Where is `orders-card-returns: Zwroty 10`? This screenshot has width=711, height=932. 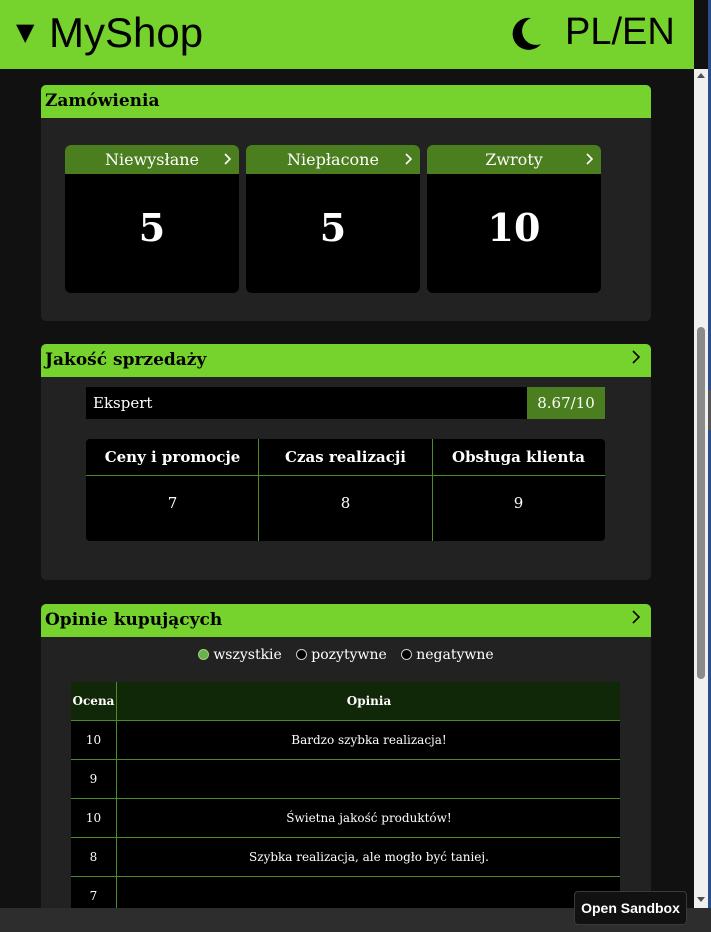 orders-card-returns: Zwroty 10 is located at coordinates (514, 219).